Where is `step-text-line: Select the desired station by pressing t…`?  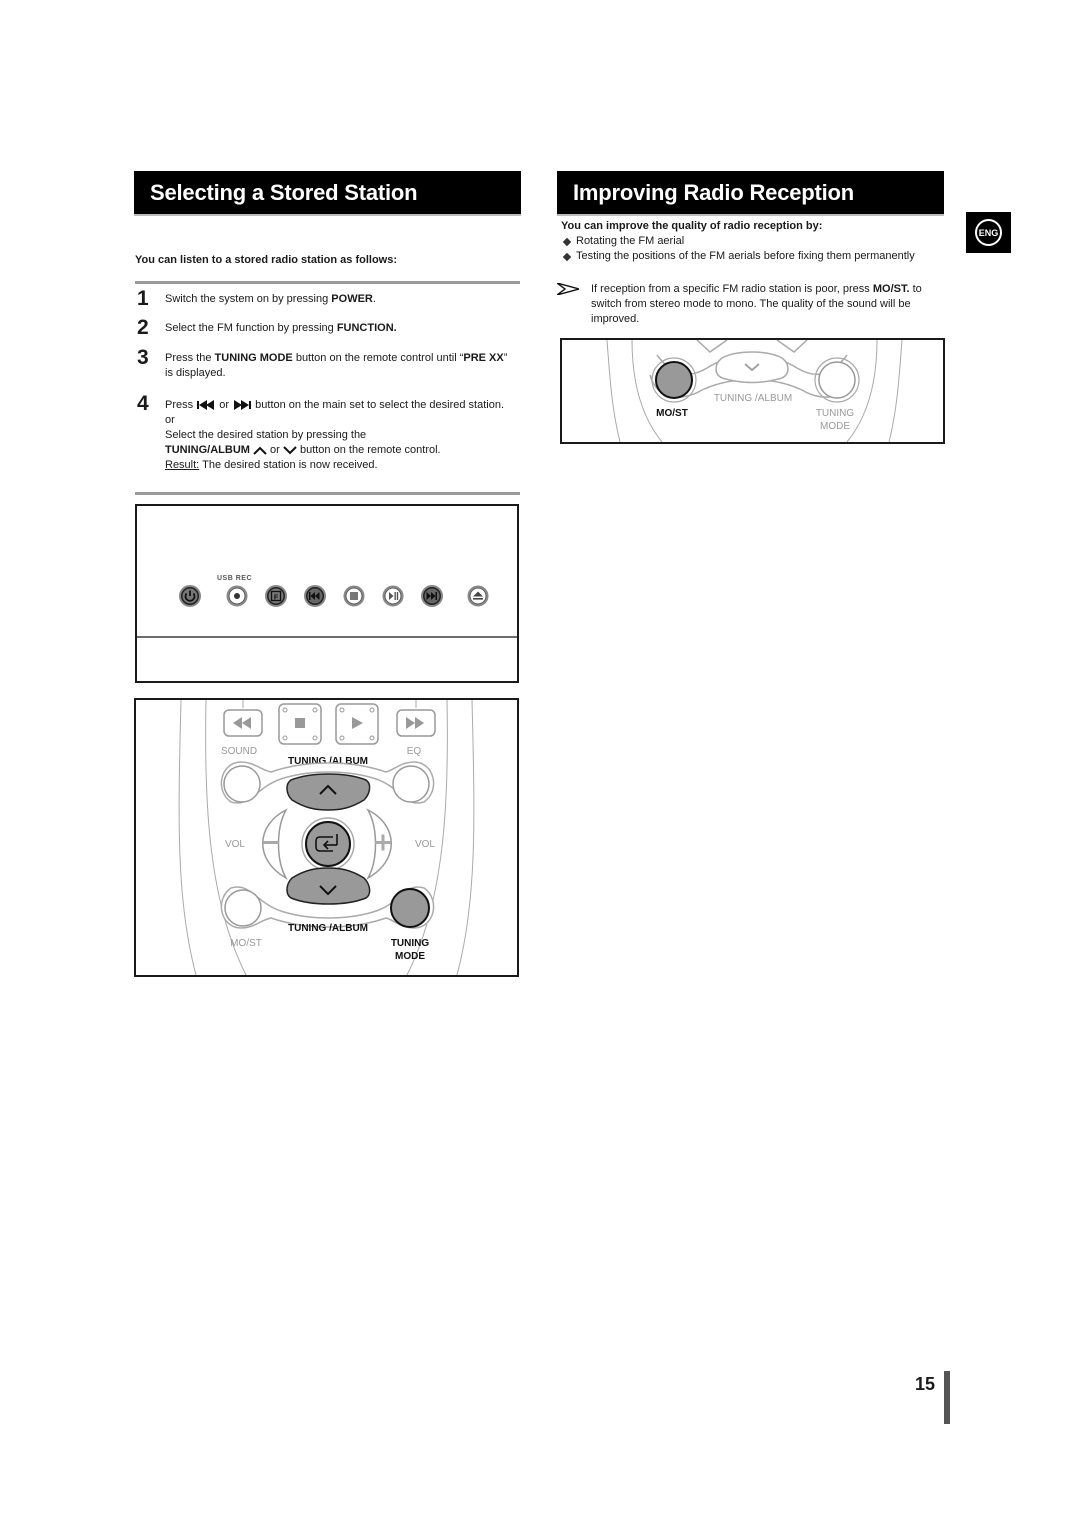
step-text-line: Select the desired station by pressing t… is located at coordinates (266, 435).